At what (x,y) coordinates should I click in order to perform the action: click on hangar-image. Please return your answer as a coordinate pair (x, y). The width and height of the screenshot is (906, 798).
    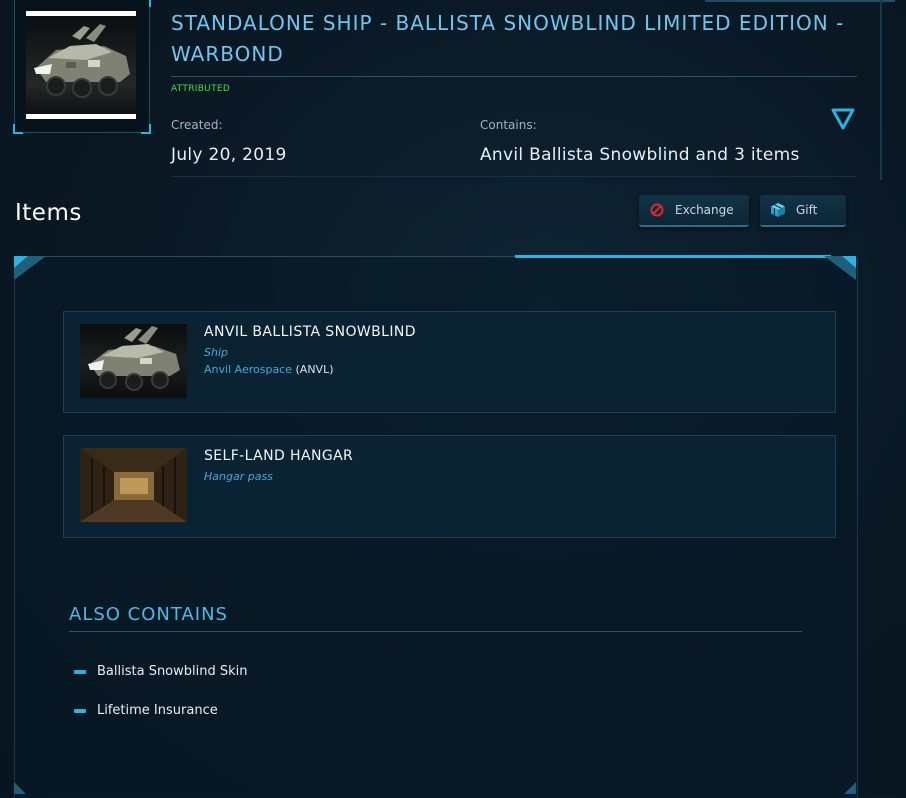
    Looking at the image, I should click on (133, 485).